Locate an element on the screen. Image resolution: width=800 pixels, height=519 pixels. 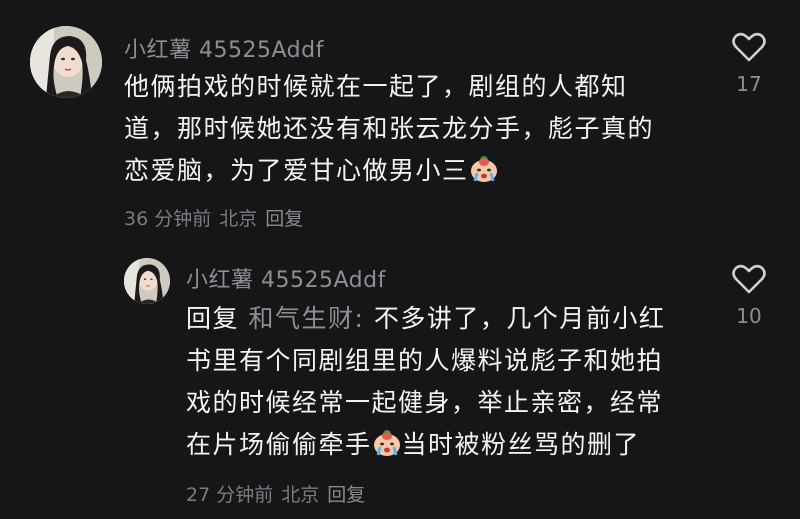
comment-line-text: 不多讲了，几个月前小红 is located at coordinates (519, 318).